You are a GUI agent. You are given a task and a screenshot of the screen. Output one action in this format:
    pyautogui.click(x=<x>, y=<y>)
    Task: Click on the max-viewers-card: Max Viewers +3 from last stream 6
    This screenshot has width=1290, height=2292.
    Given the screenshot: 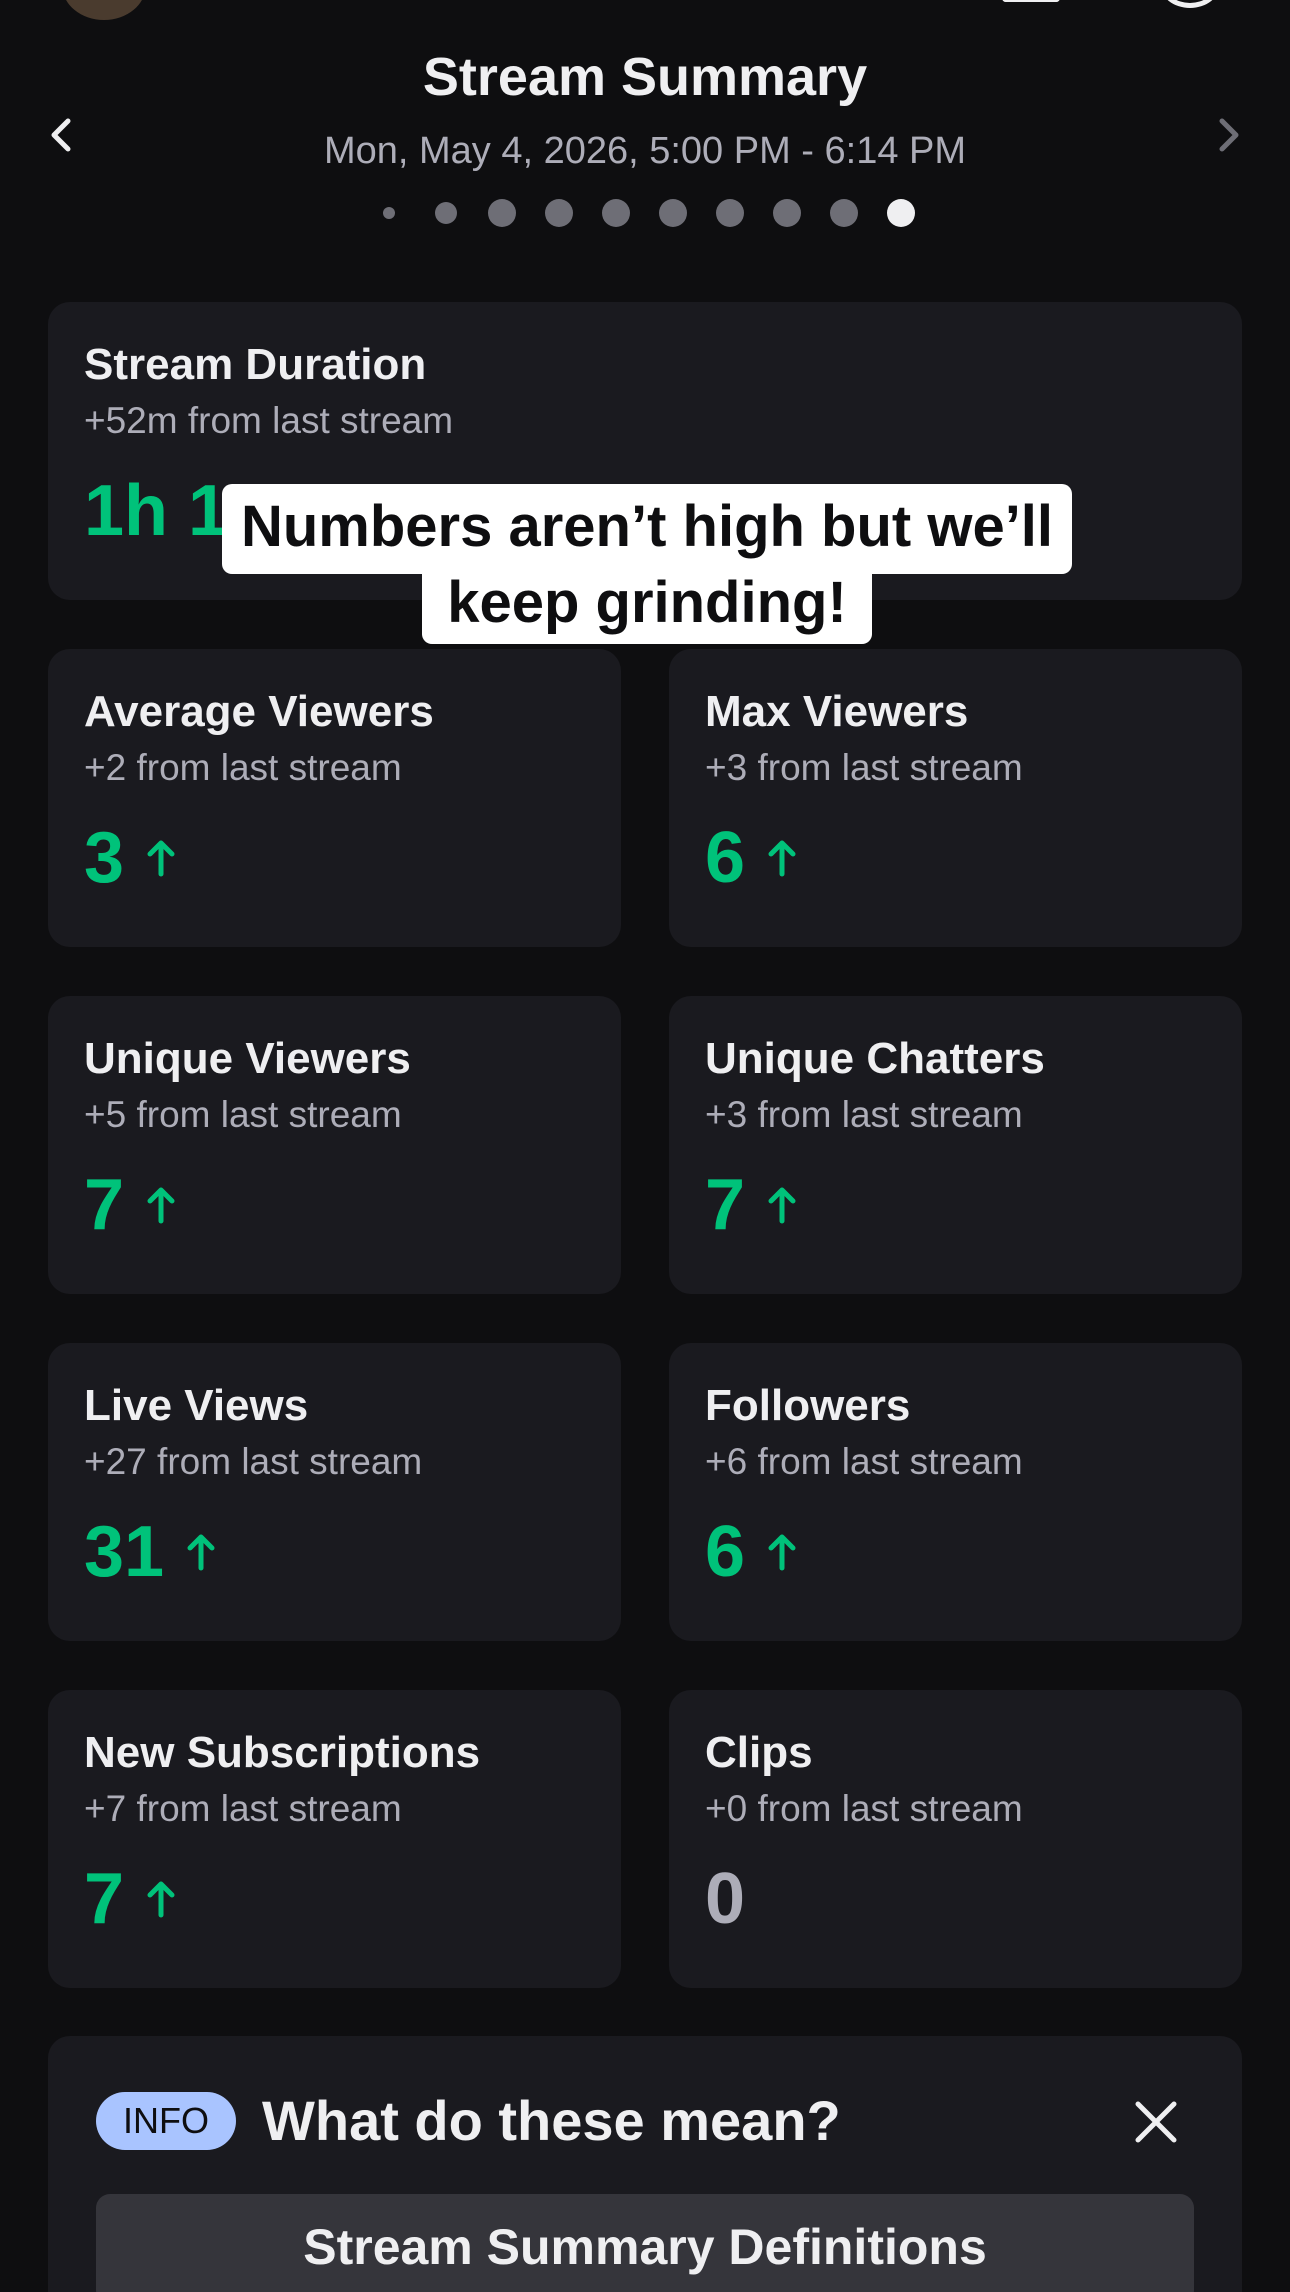 What is the action you would take?
    pyautogui.click(x=955, y=798)
    